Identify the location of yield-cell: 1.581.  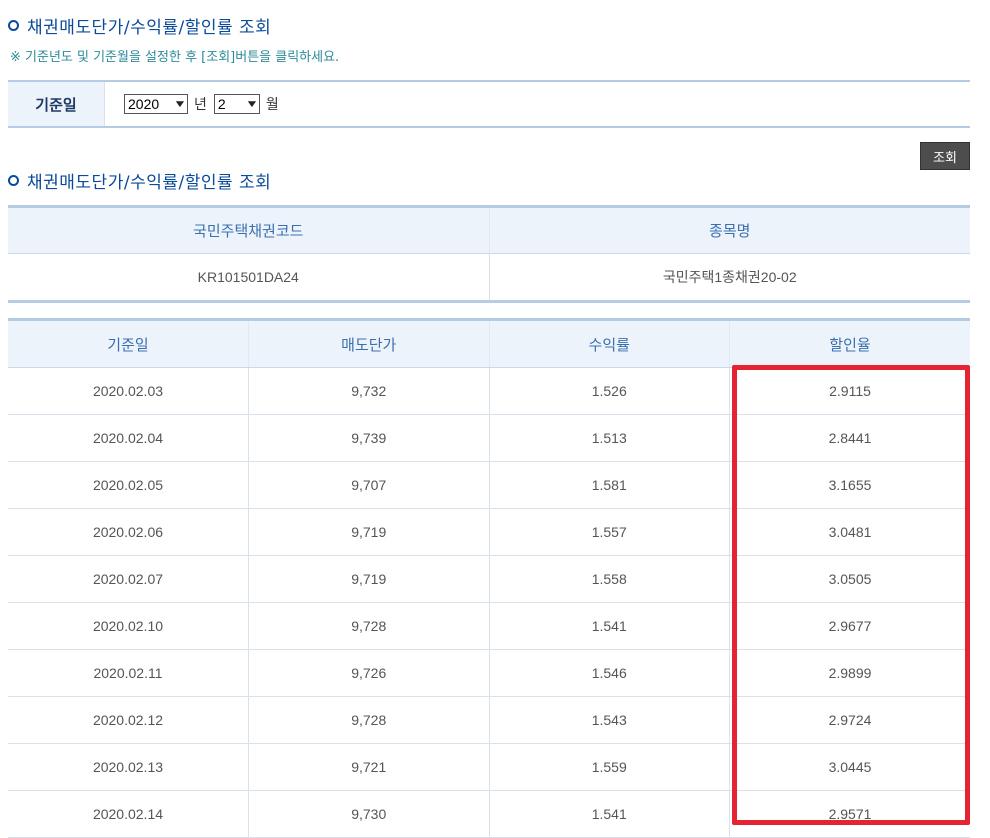
(609, 485).